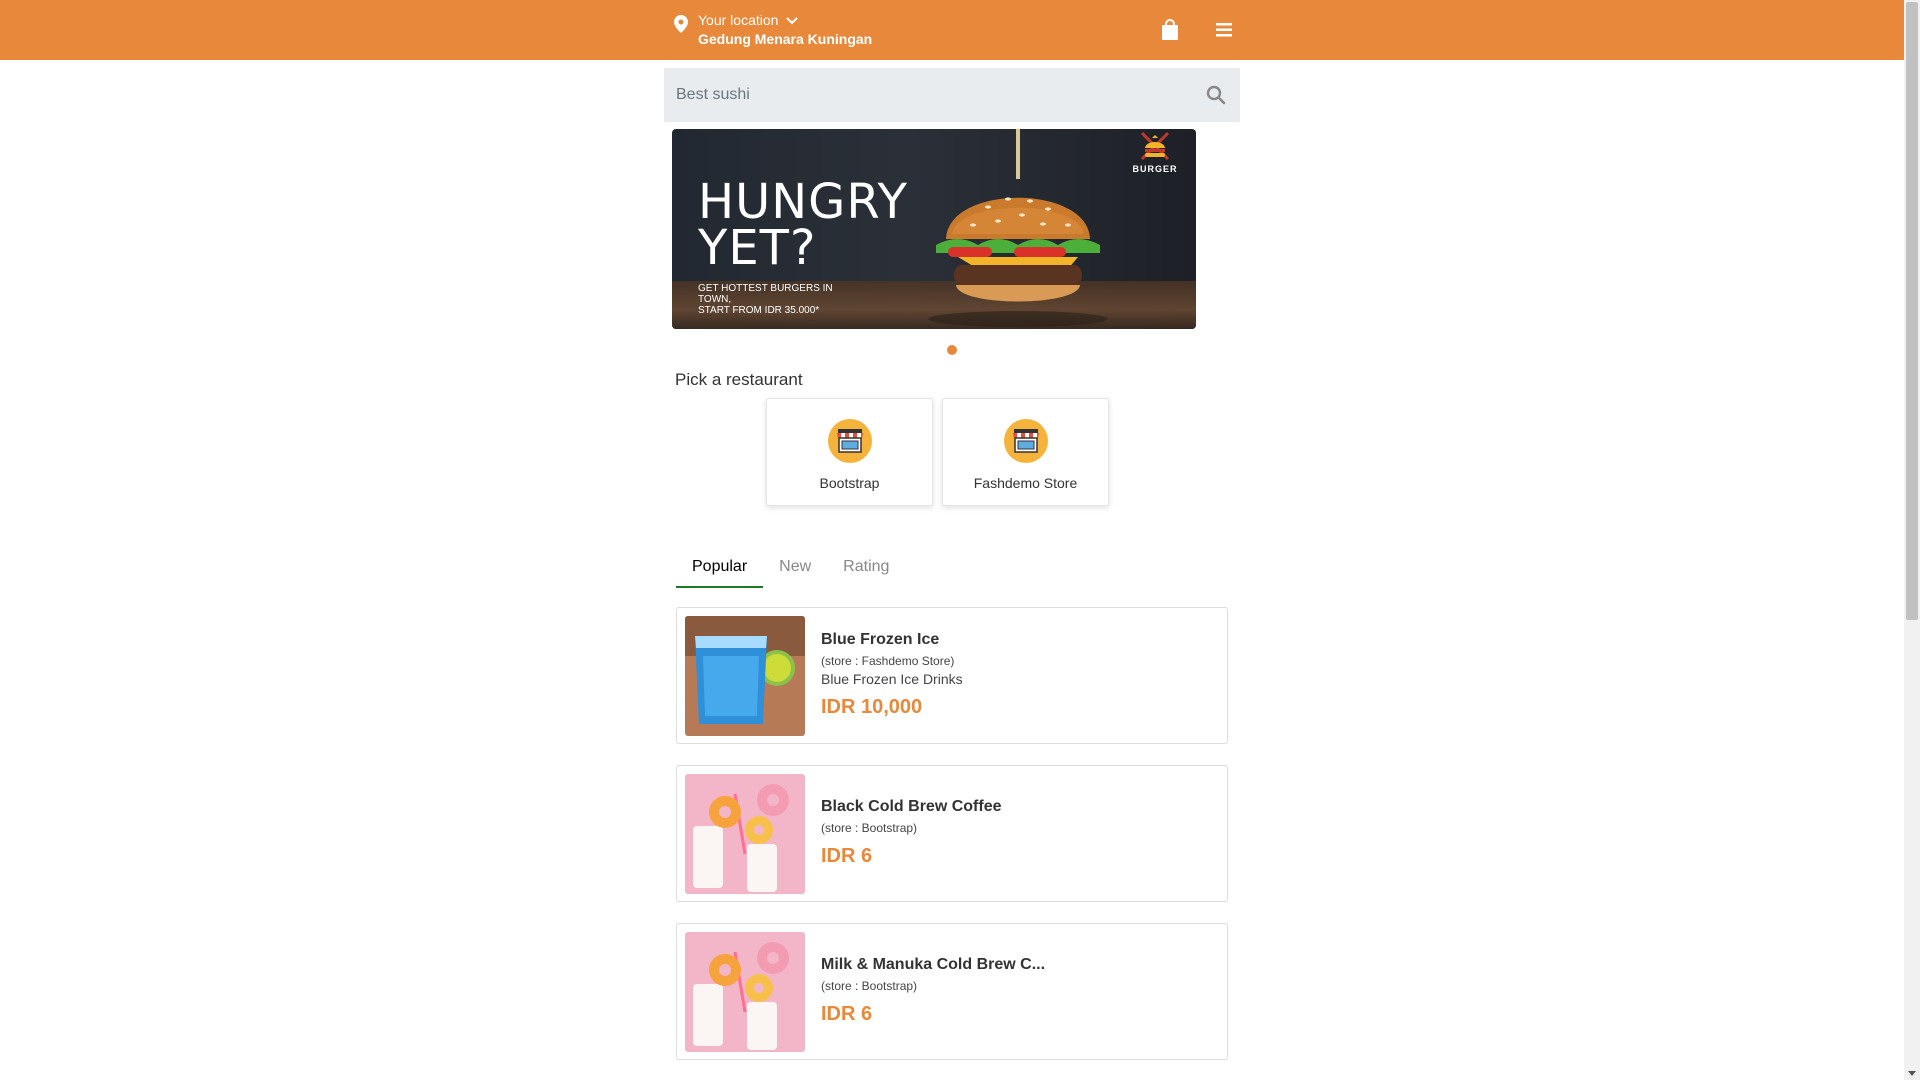  I want to click on shopping-bag-icon, so click(1170, 30).